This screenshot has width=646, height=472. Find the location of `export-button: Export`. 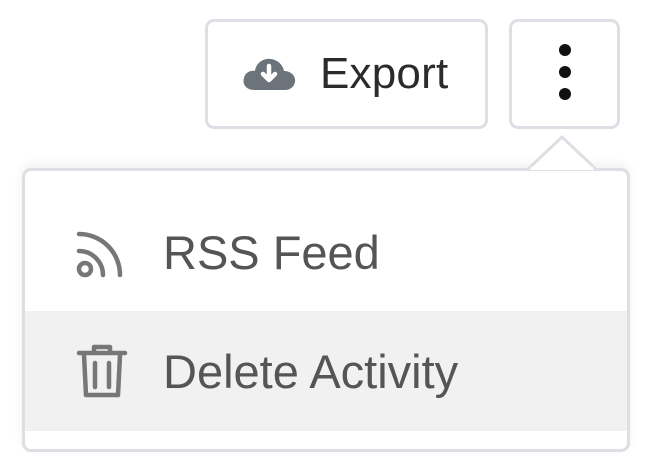

export-button: Export is located at coordinates (346, 74).